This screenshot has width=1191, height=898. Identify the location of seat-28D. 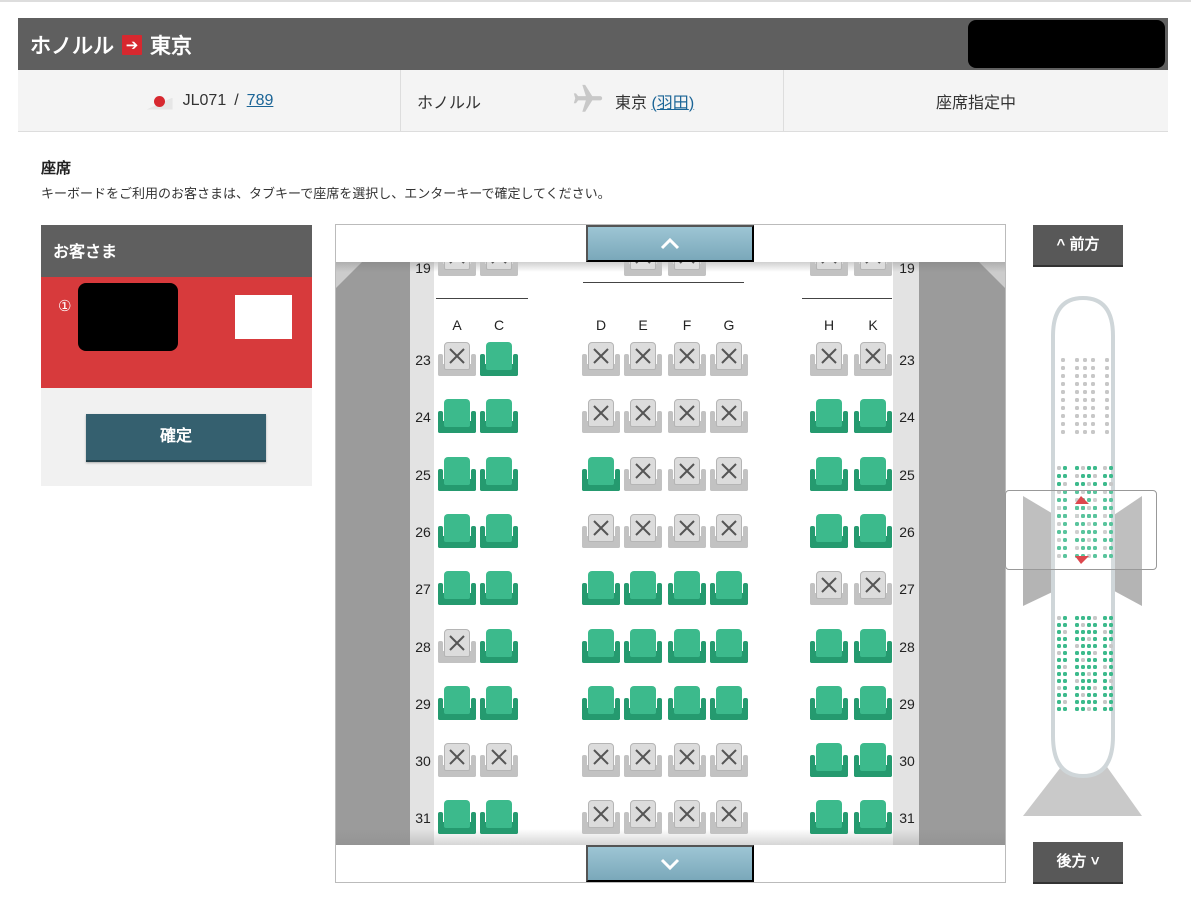
(601, 646).